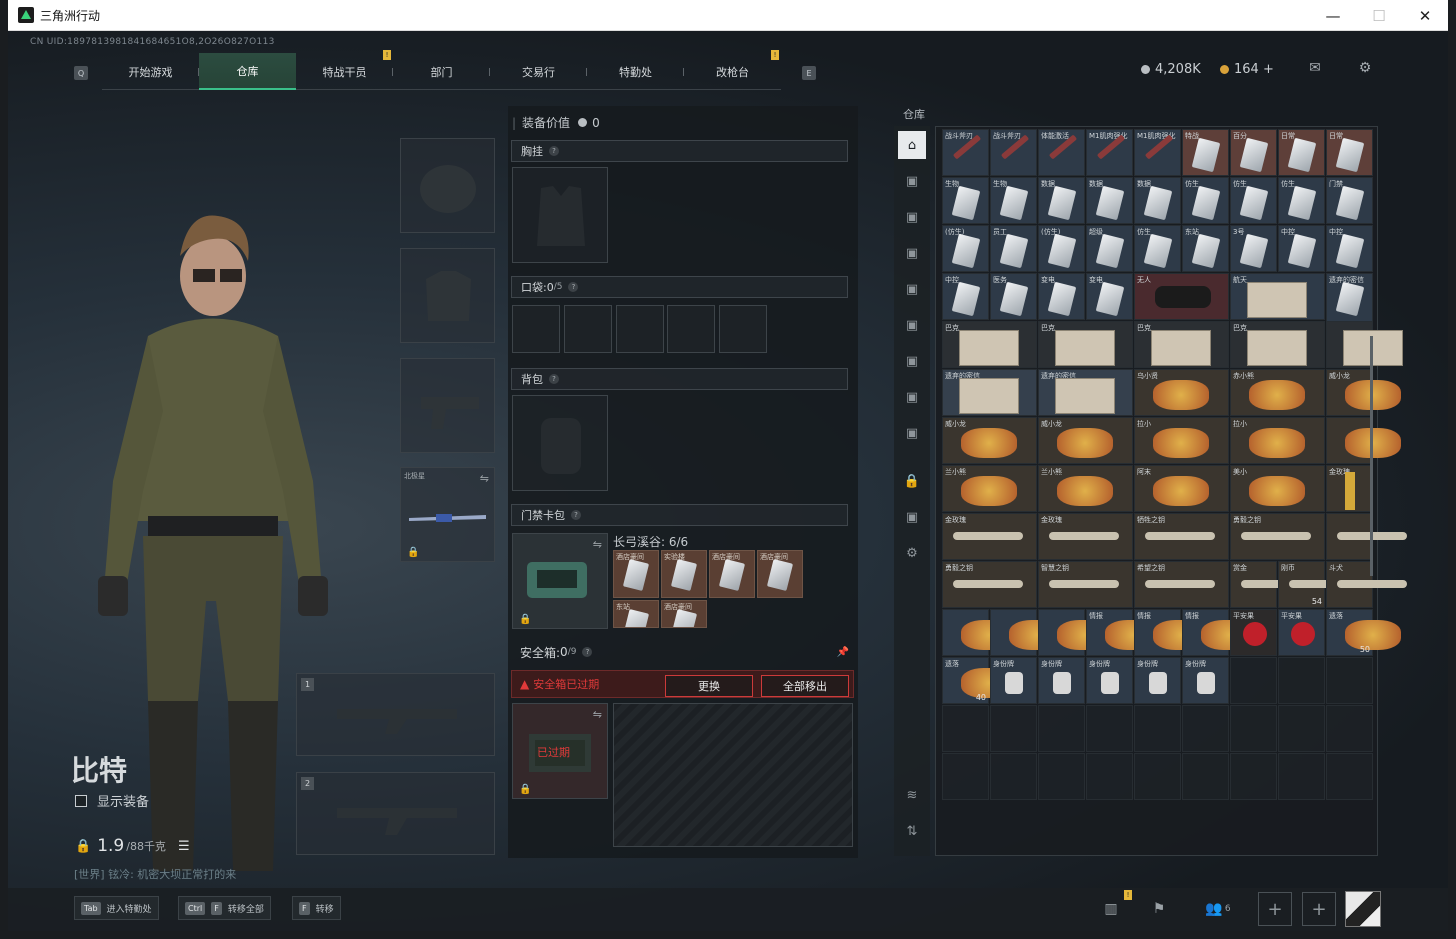 The width and height of the screenshot is (1456, 939). What do you see at coordinates (1013, 248) in the screenshot?
I see `warehouse-item: 员工` at bounding box center [1013, 248].